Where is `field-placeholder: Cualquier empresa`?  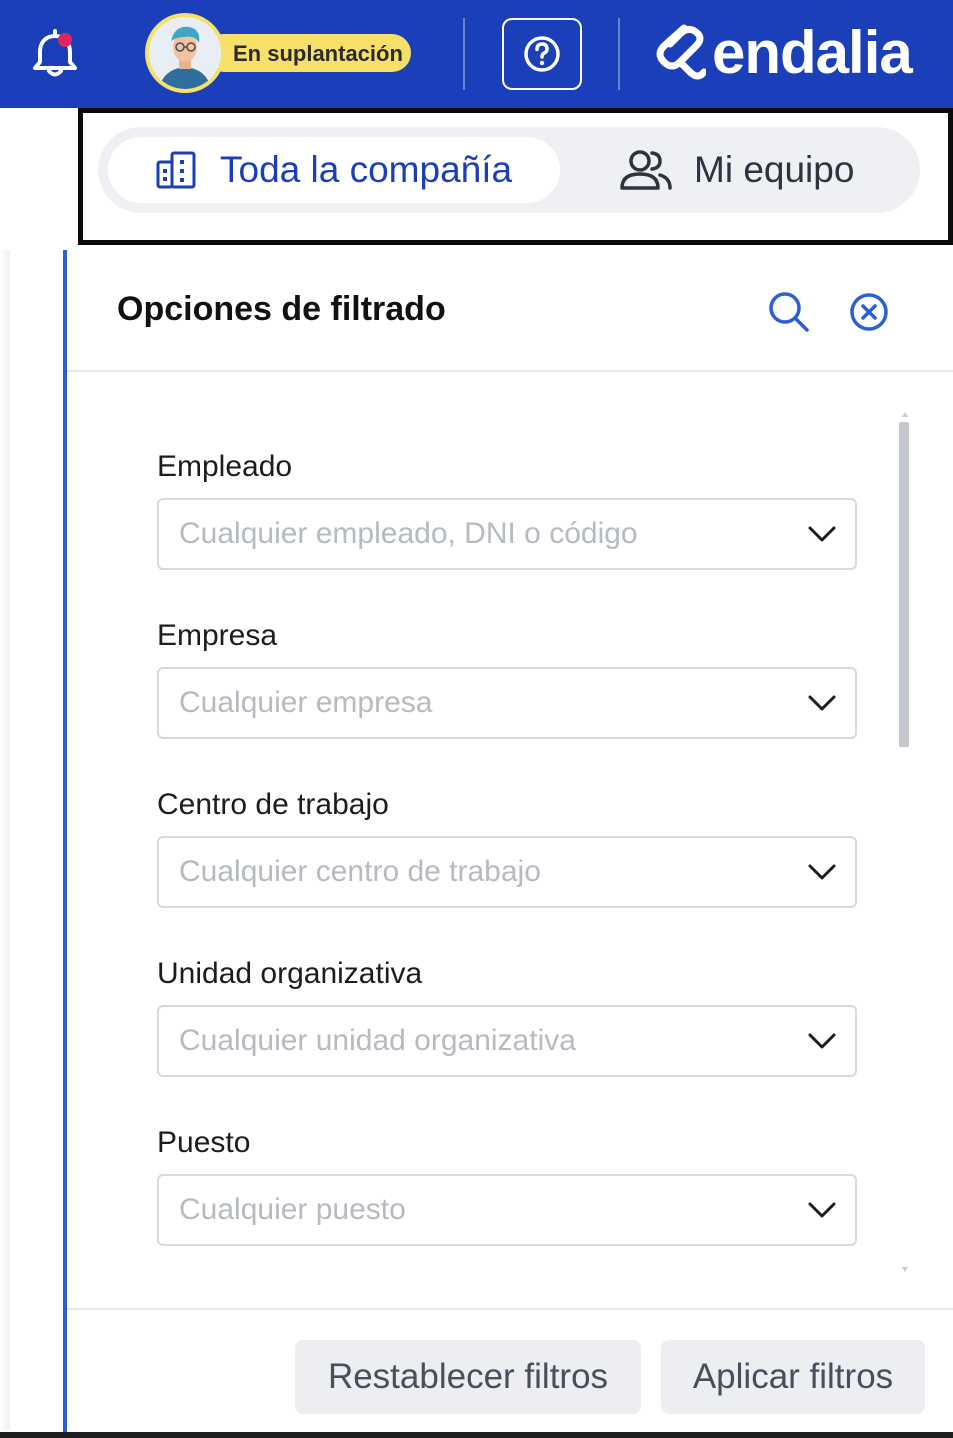
field-placeholder: Cualquier empresa is located at coordinates (306, 702).